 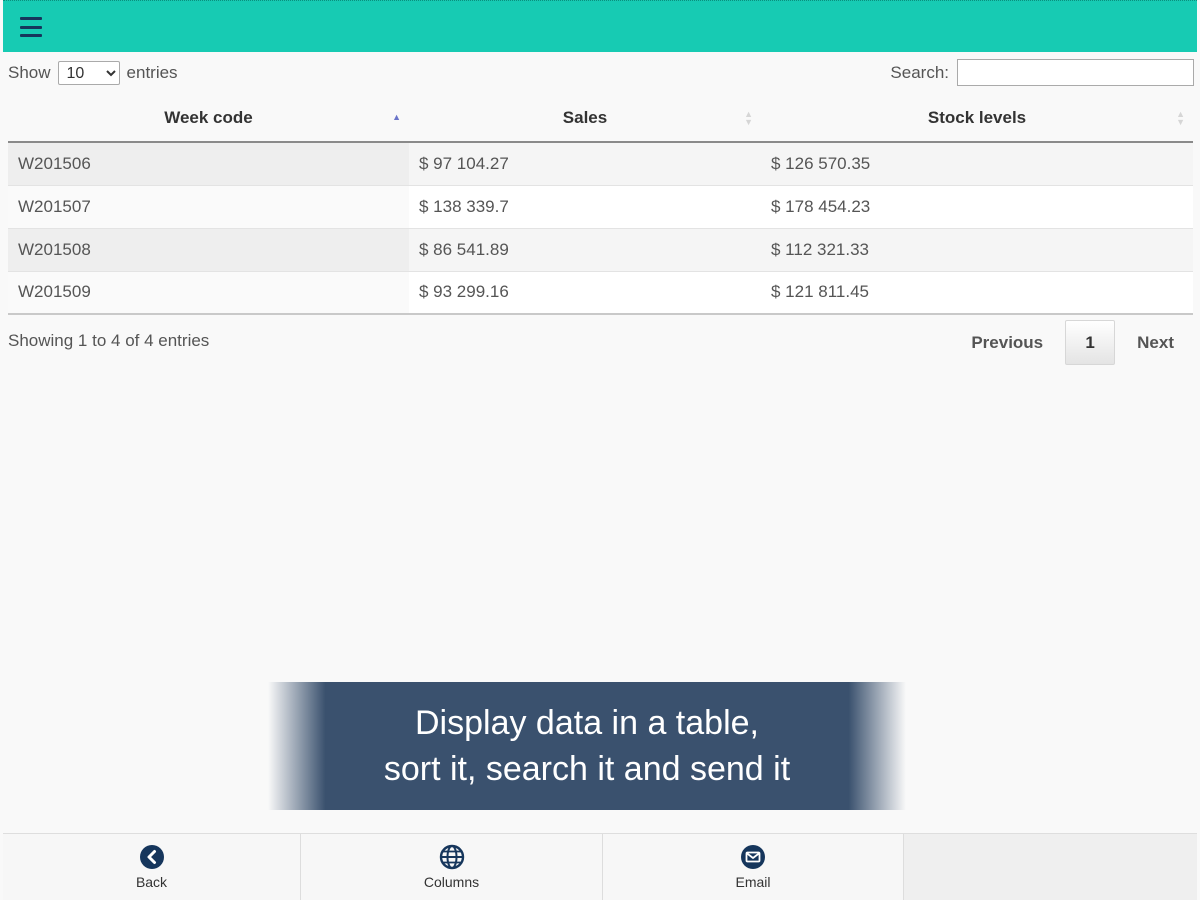 I want to click on bottom-toolbar: Back Columns Email, so click(x=600, y=866).